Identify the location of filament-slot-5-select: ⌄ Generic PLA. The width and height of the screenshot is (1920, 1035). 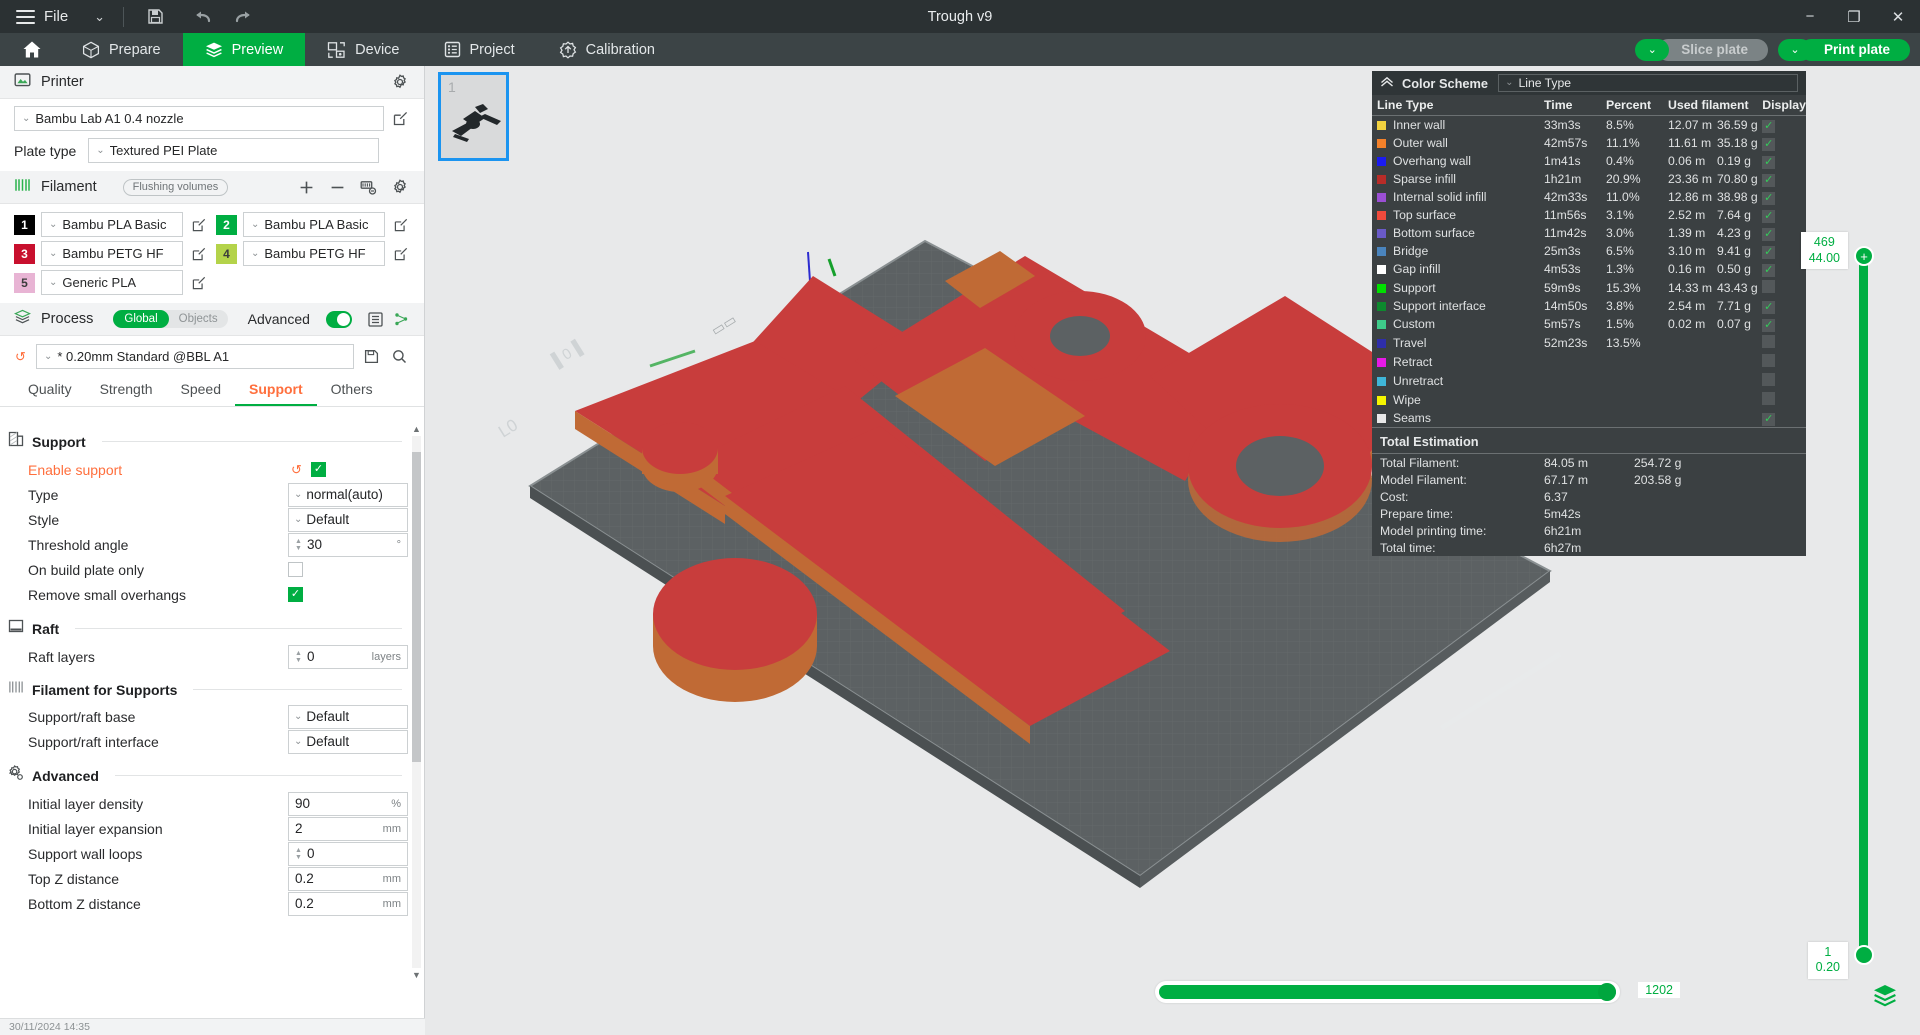
(112, 282).